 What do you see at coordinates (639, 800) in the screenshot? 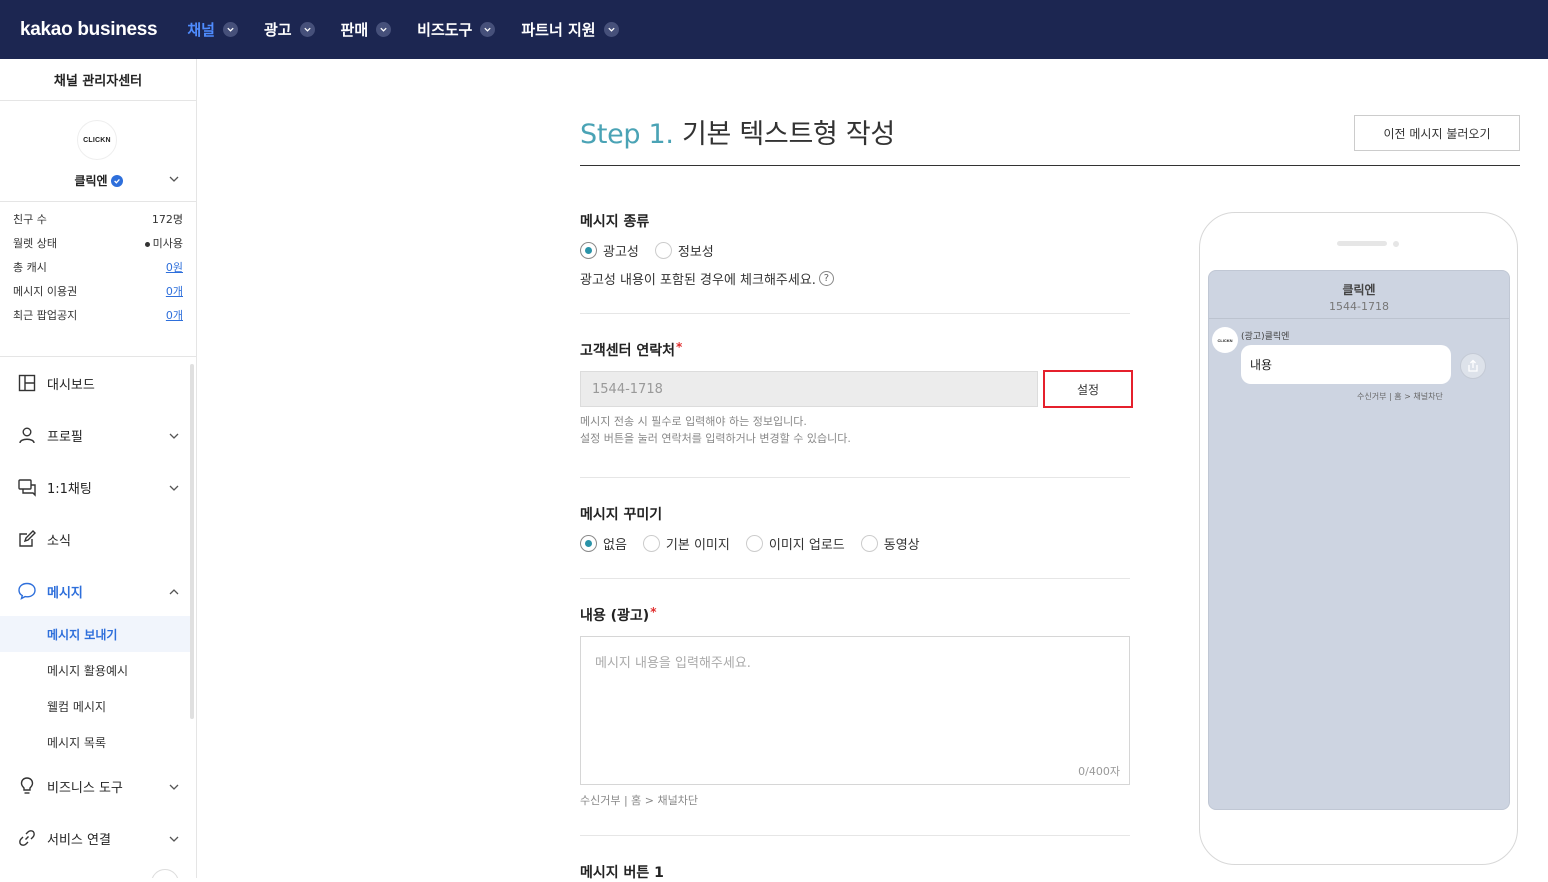
I see `opt-out-footer: 수신거부 | 홈 > 채널차단` at bounding box center [639, 800].